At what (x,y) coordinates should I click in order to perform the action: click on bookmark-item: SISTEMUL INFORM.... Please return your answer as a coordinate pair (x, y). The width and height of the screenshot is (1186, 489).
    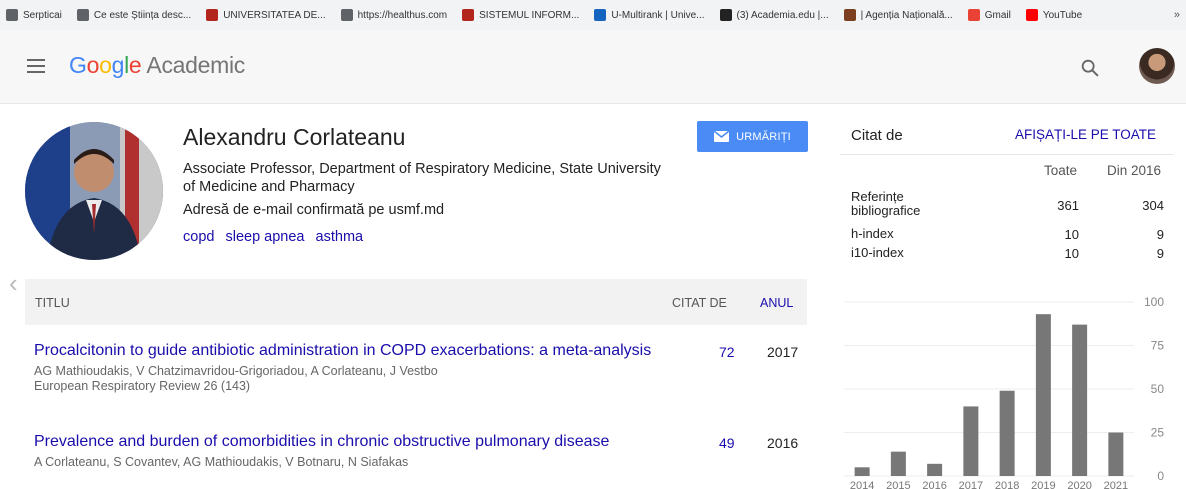
    Looking at the image, I should click on (520, 15).